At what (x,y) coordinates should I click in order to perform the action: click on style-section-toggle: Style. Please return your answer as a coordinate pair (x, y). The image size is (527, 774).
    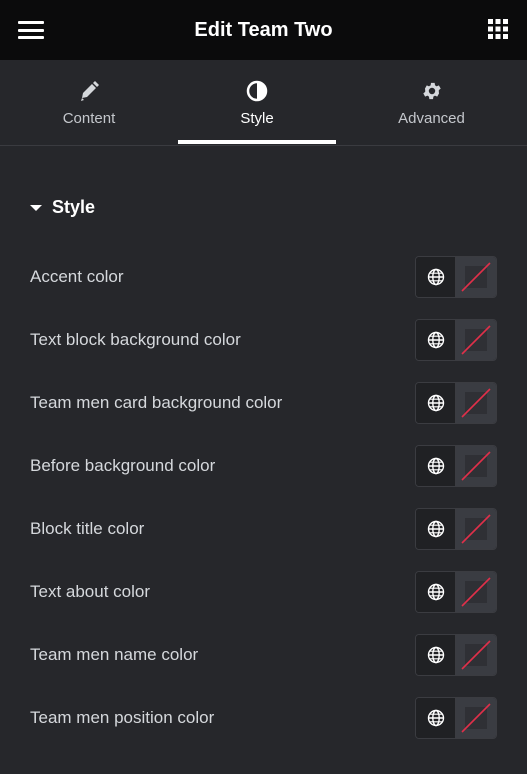
    Looking at the image, I should click on (62, 207).